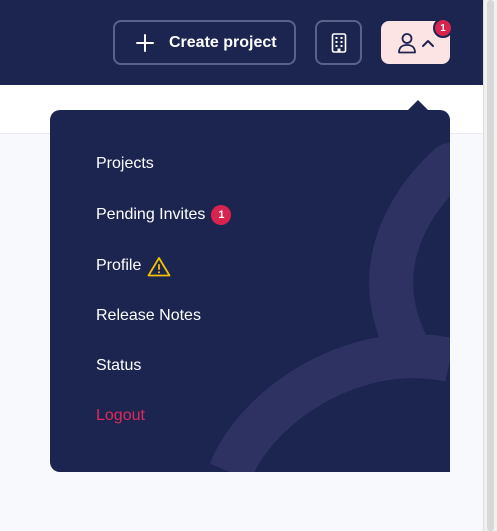  I want to click on create-project-button: Create project, so click(204, 42).